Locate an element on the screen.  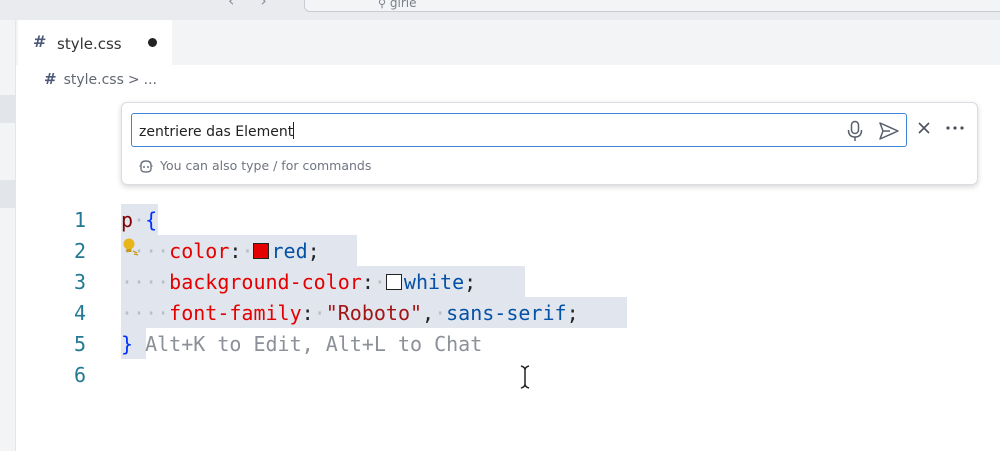
copilot-icon is located at coordinates (146, 166).